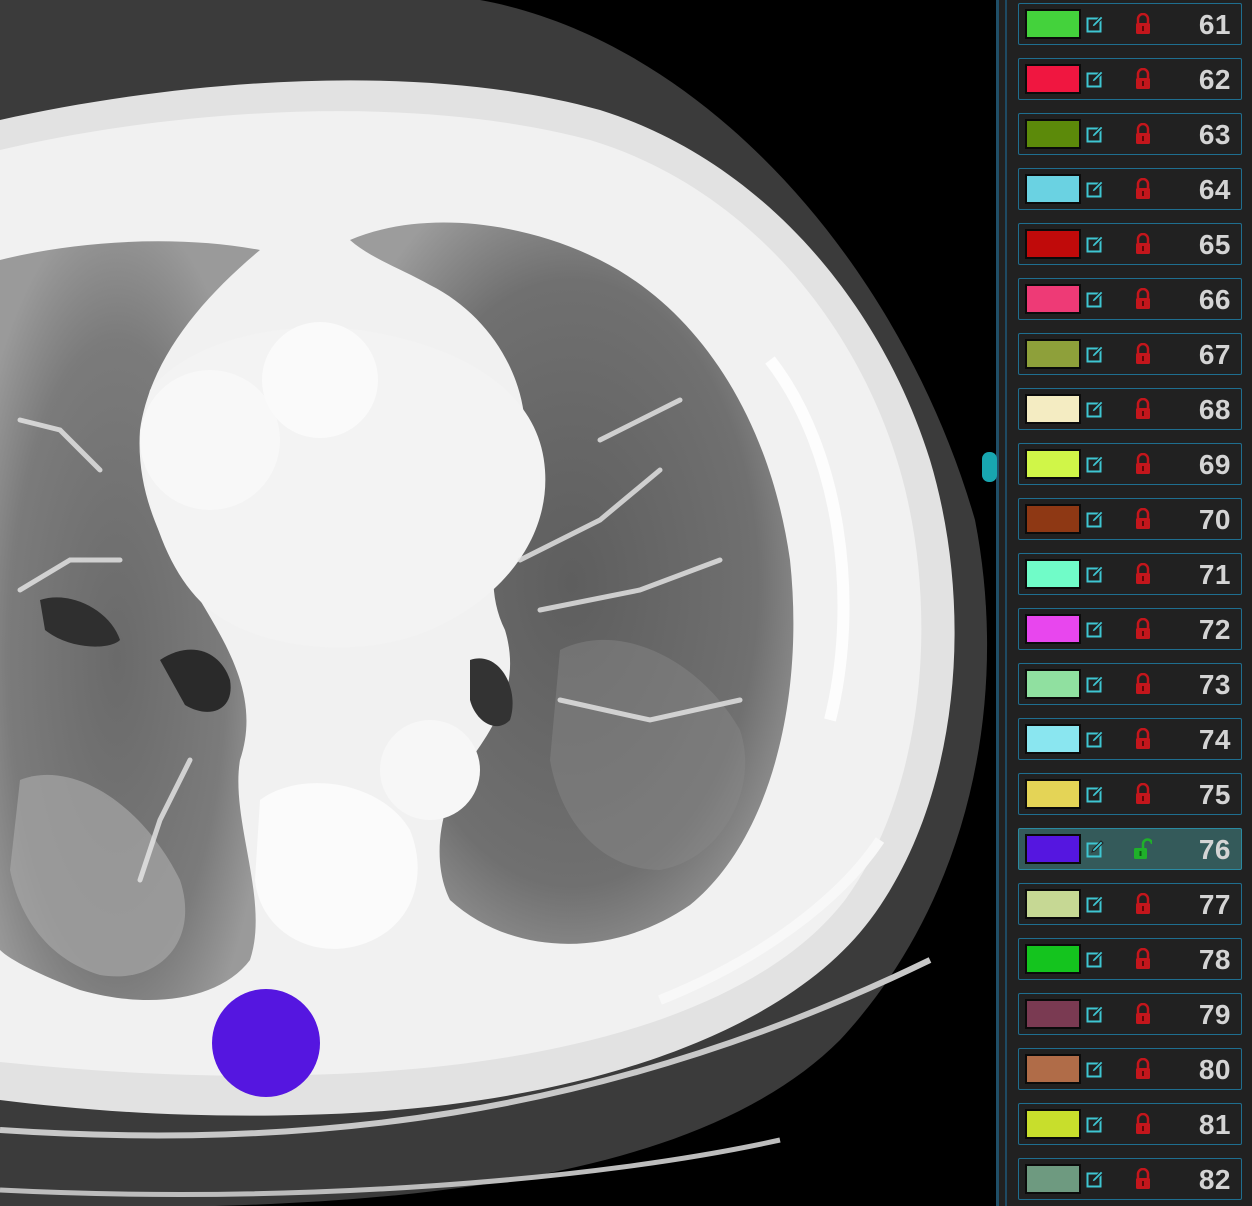 Image resolution: width=1252 pixels, height=1206 pixels. I want to click on segment-row-73: 73, so click(1130, 684).